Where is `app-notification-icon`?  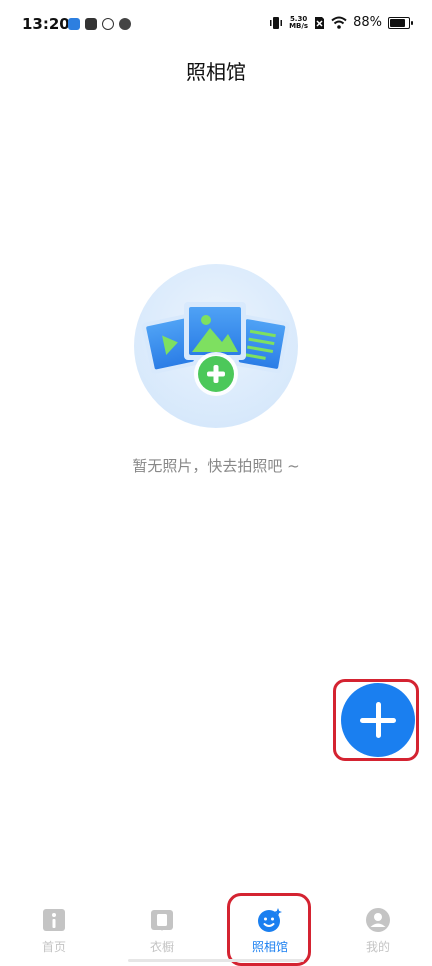 app-notification-icon is located at coordinates (74, 24).